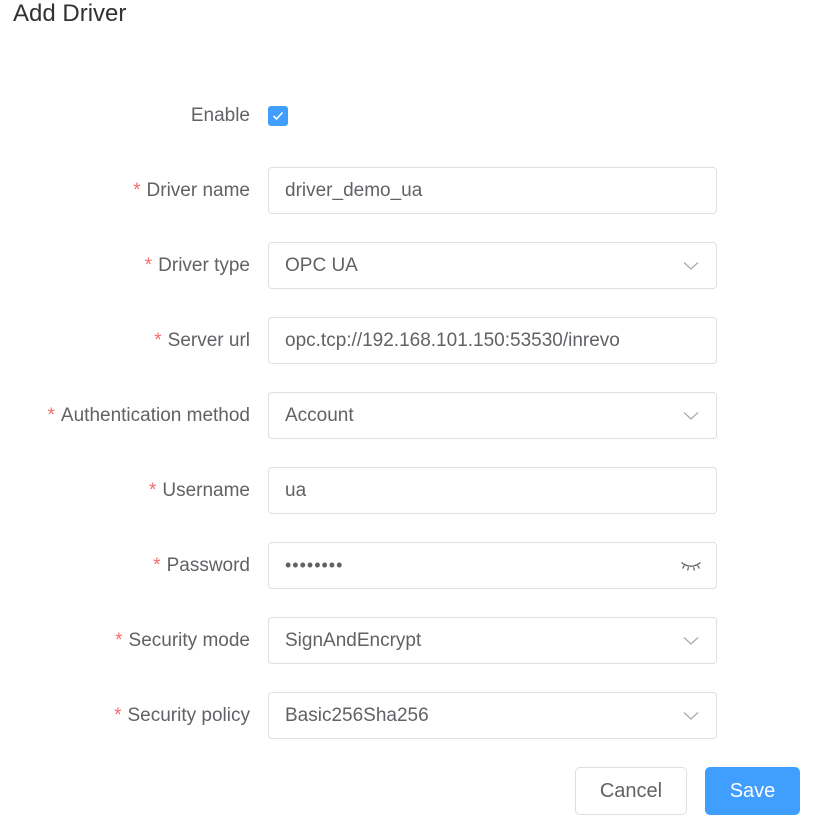 The width and height of the screenshot is (816, 829). Describe the element at coordinates (353, 640) in the screenshot. I see `security-mode-value: SignAndEncrypt` at that location.